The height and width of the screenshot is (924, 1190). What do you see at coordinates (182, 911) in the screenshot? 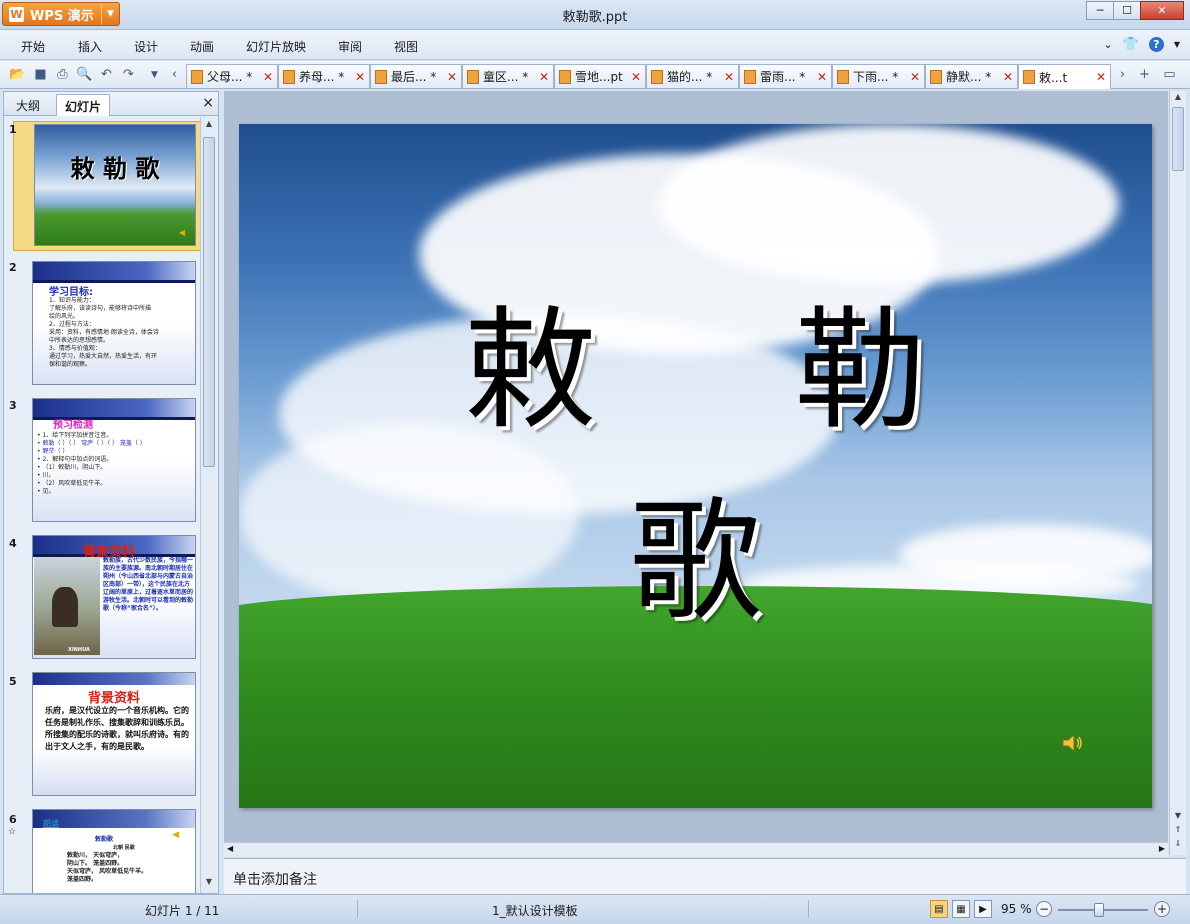
I see `slide-counter: 幻灯片 1 / 11` at bounding box center [182, 911].